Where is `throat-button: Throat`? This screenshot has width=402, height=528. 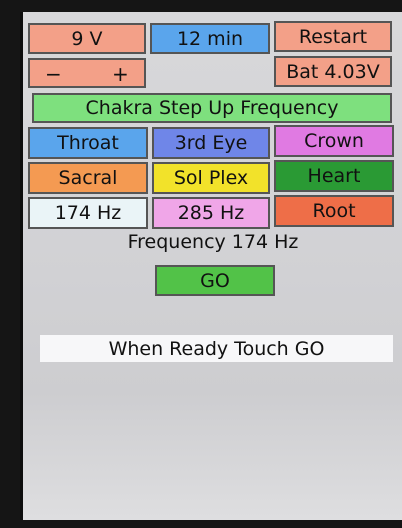 throat-button: Throat is located at coordinates (88, 143).